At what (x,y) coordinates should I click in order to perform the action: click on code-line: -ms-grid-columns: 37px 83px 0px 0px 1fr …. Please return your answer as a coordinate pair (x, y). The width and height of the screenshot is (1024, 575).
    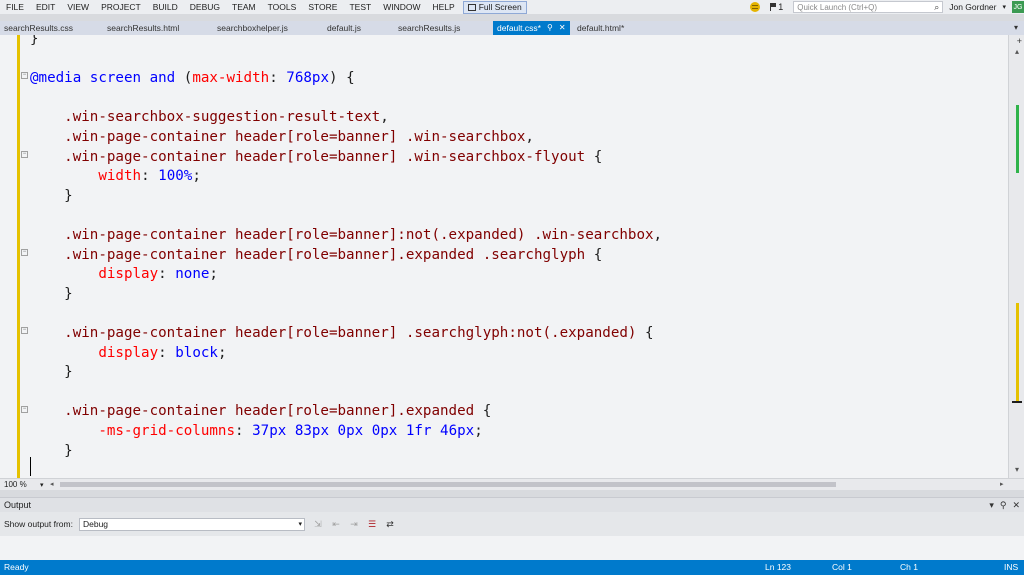
    Looking at the image, I should click on (290, 431).